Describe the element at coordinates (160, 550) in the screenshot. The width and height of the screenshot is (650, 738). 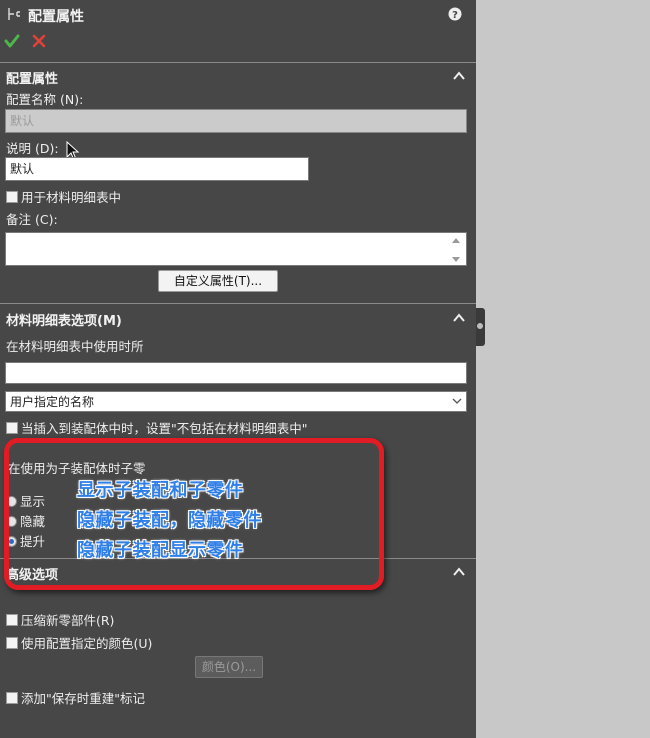
I see `annotation-line-3: 隐藏子装配显示零件` at that location.